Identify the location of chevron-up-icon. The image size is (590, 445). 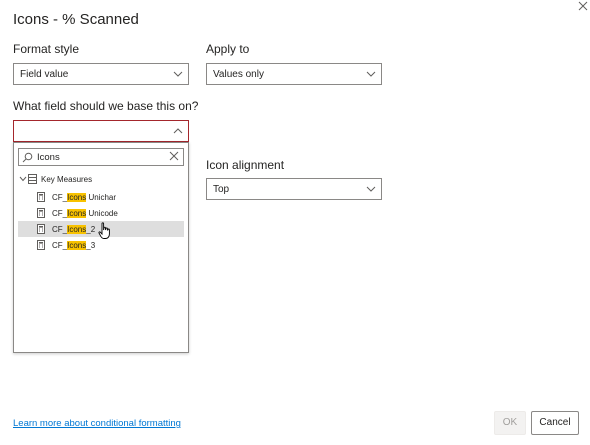
(178, 131).